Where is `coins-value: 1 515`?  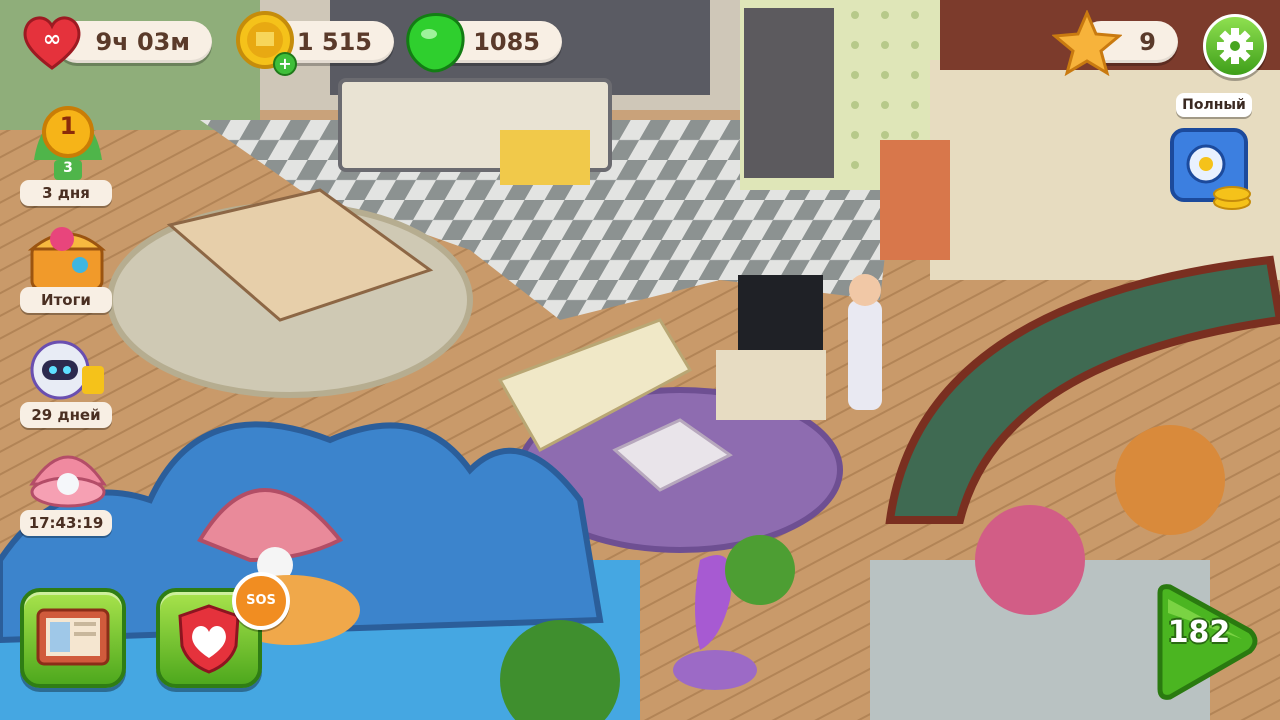
coins-value: 1 515 is located at coordinates (334, 42).